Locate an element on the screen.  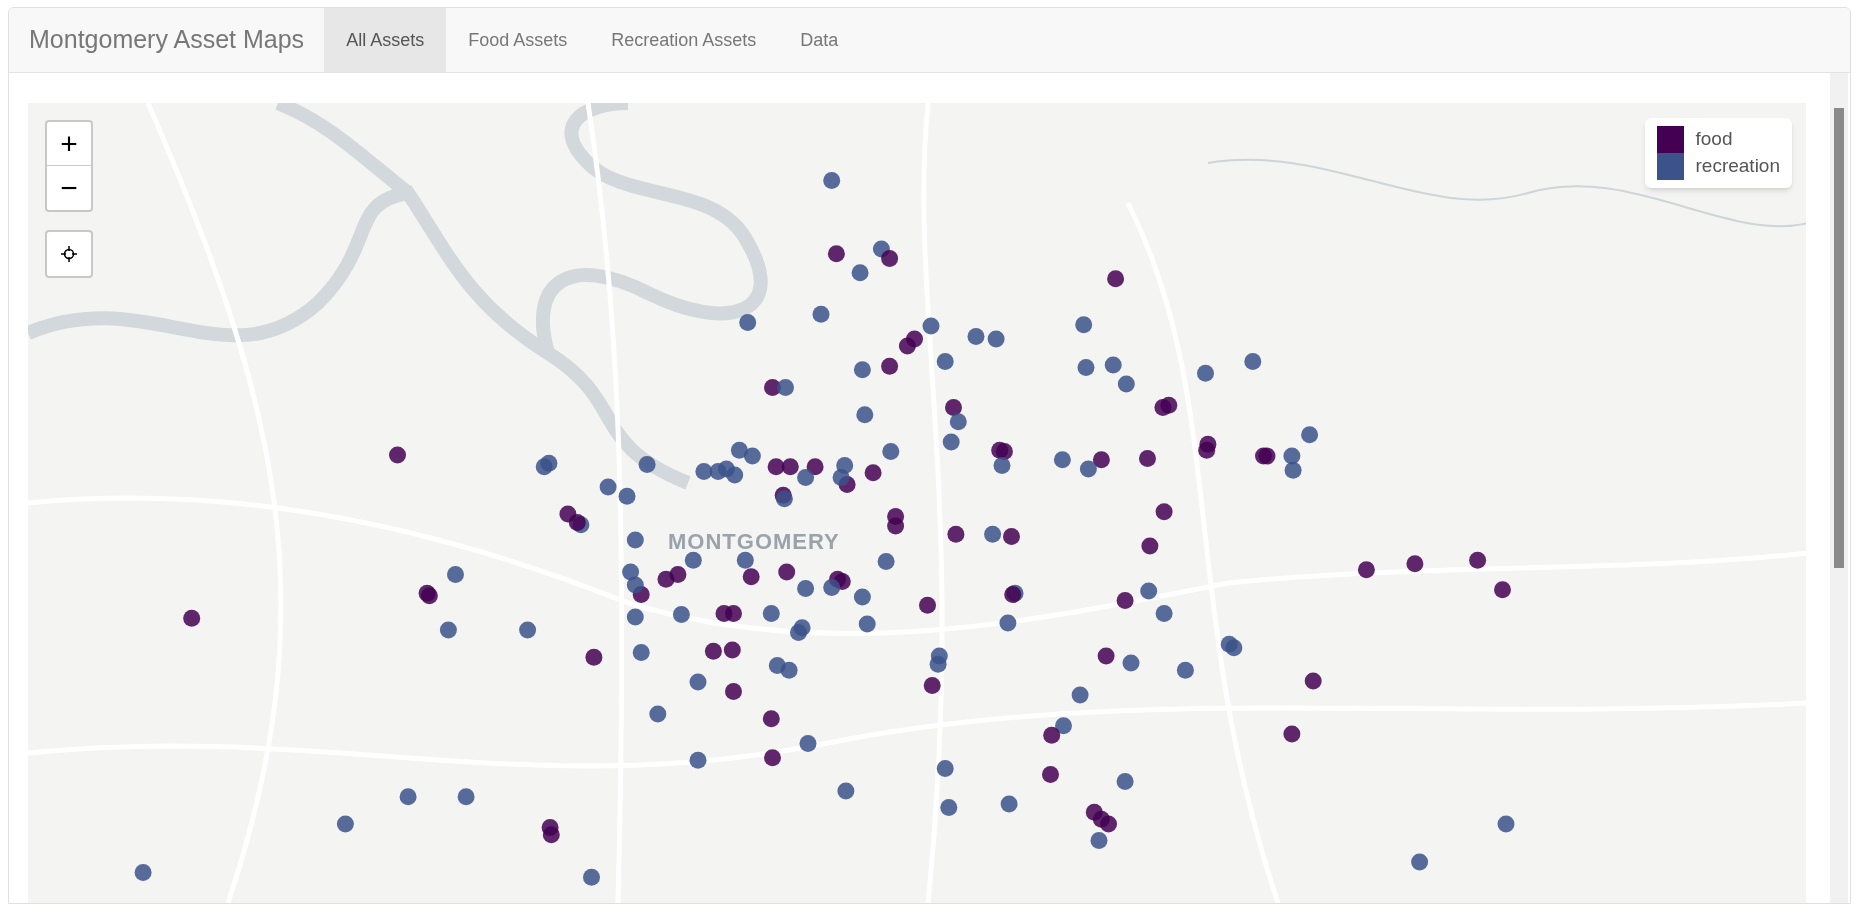
nav-tab: Data is located at coordinates (819, 40).